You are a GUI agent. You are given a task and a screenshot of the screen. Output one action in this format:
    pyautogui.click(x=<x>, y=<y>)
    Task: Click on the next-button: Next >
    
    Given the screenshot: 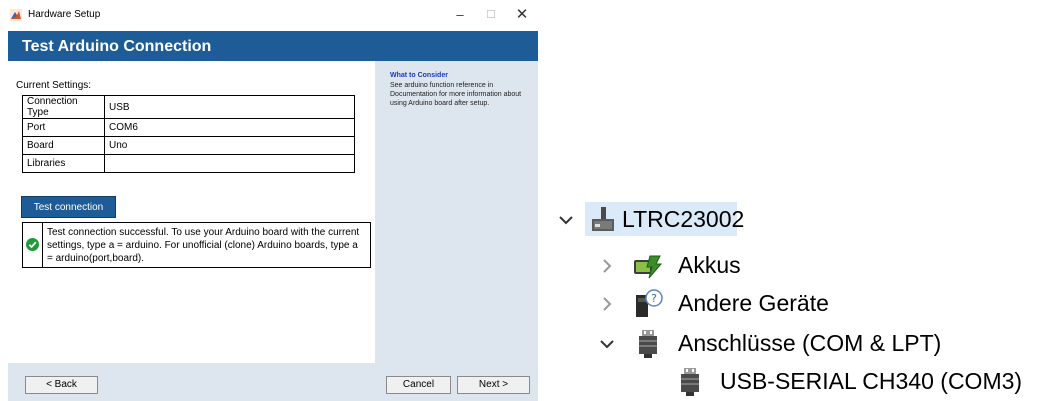 What is the action you would take?
    pyautogui.click(x=493, y=385)
    